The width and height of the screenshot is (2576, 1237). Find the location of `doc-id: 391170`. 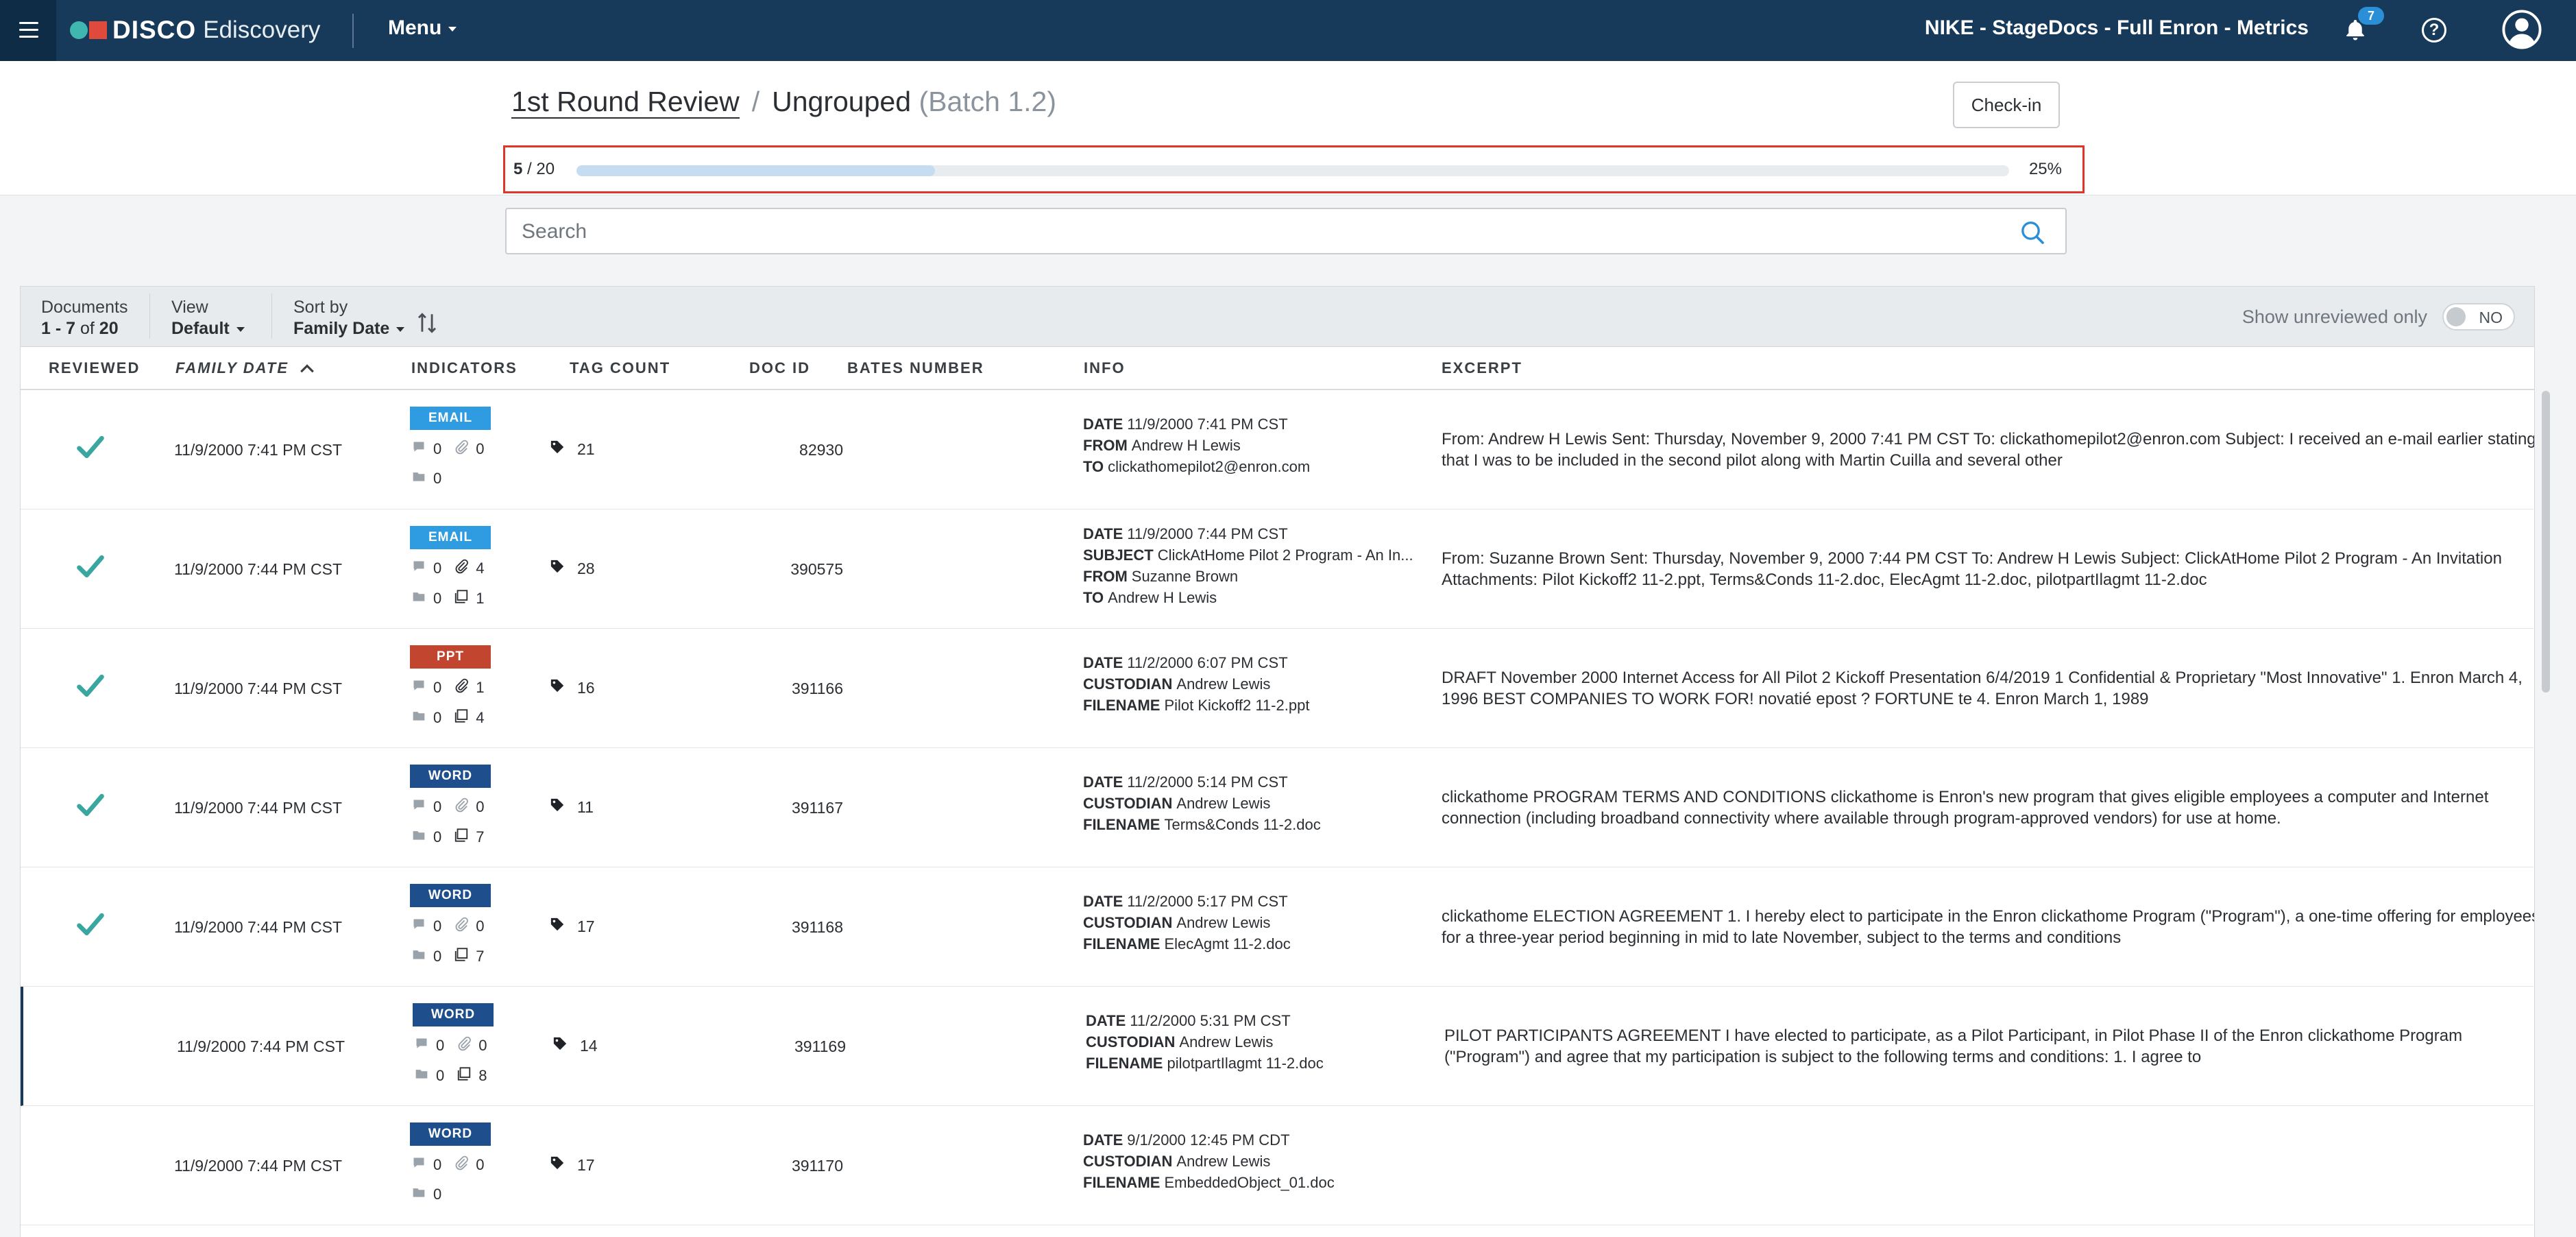

doc-id: 391170 is located at coordinates (817, 1166).